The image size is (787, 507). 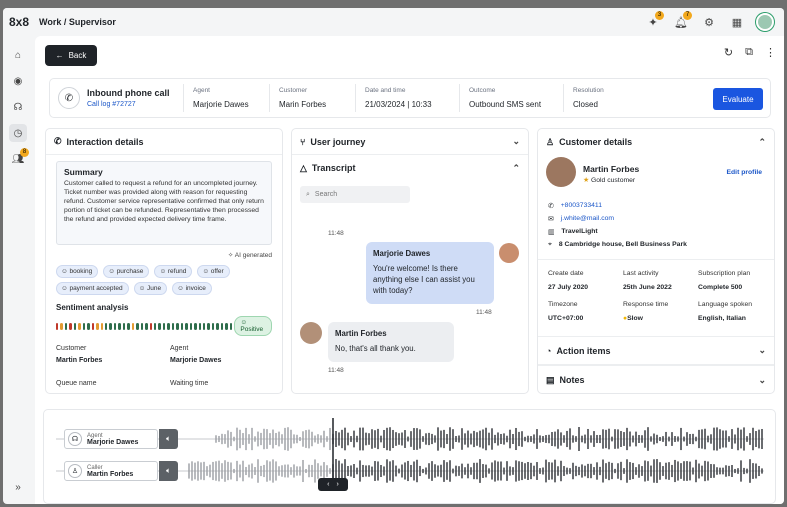 I want to click on gear-icon: ⚙, so click(x=709, y=22).